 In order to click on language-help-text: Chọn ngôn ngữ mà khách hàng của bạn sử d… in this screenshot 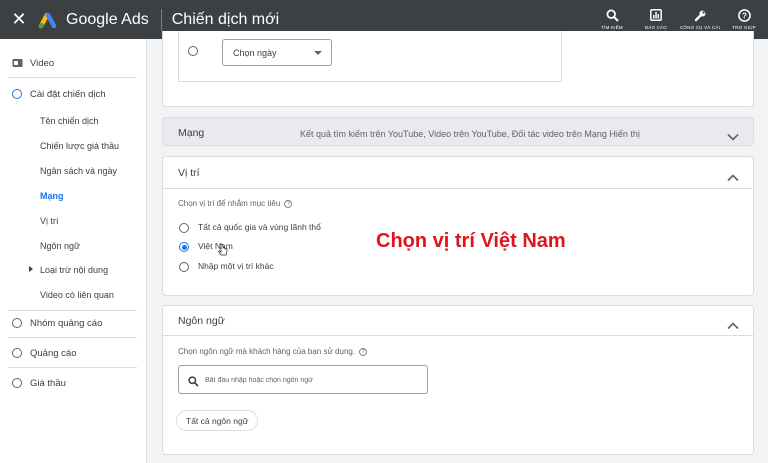, I will do `click(267, 351)`.